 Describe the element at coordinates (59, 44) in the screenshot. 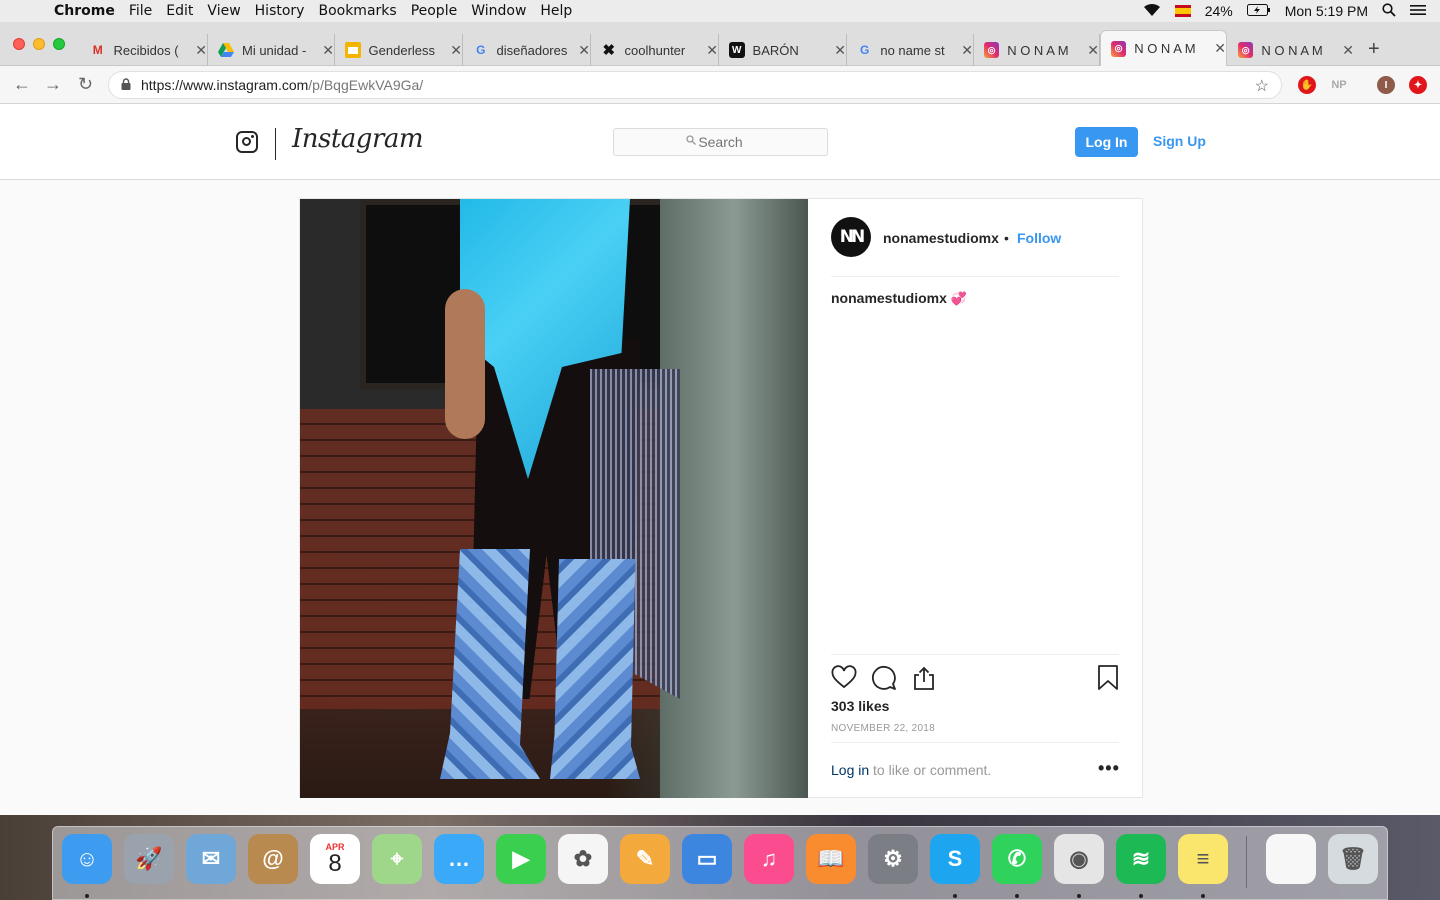

I see `window-fullscreen-button` at that location.